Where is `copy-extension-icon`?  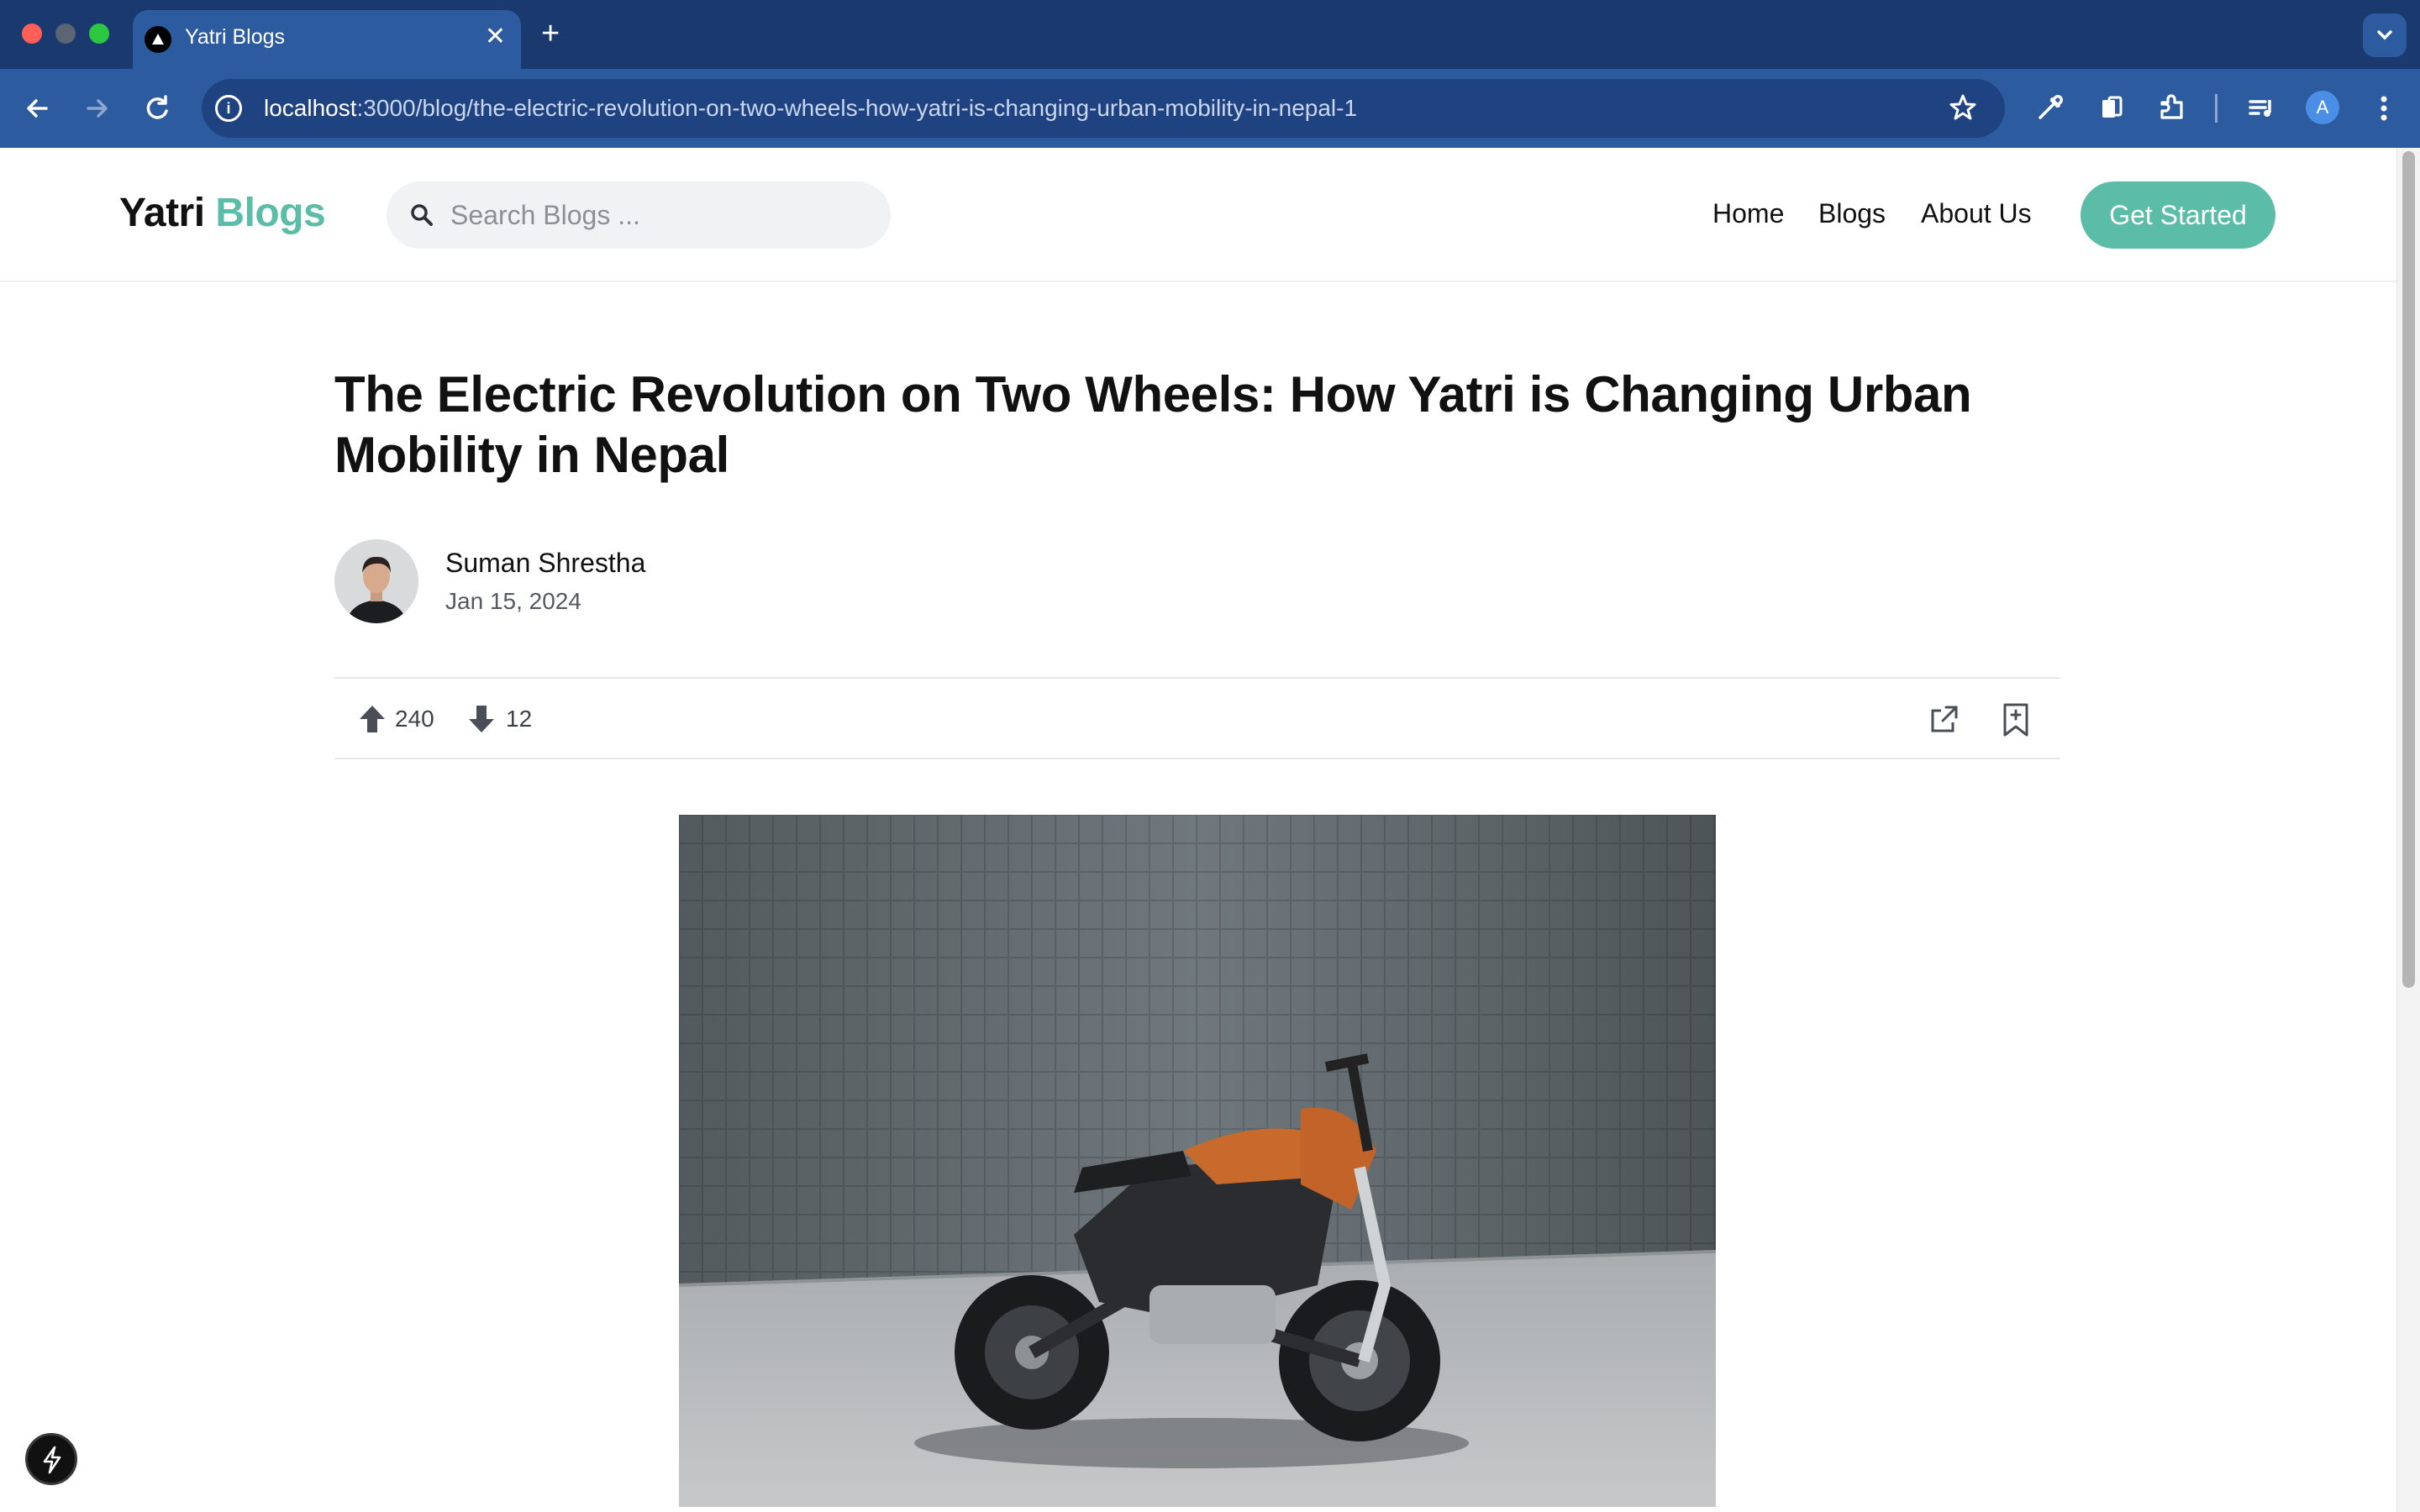
copy-extension-icon is located at coordinates (2111, 108).